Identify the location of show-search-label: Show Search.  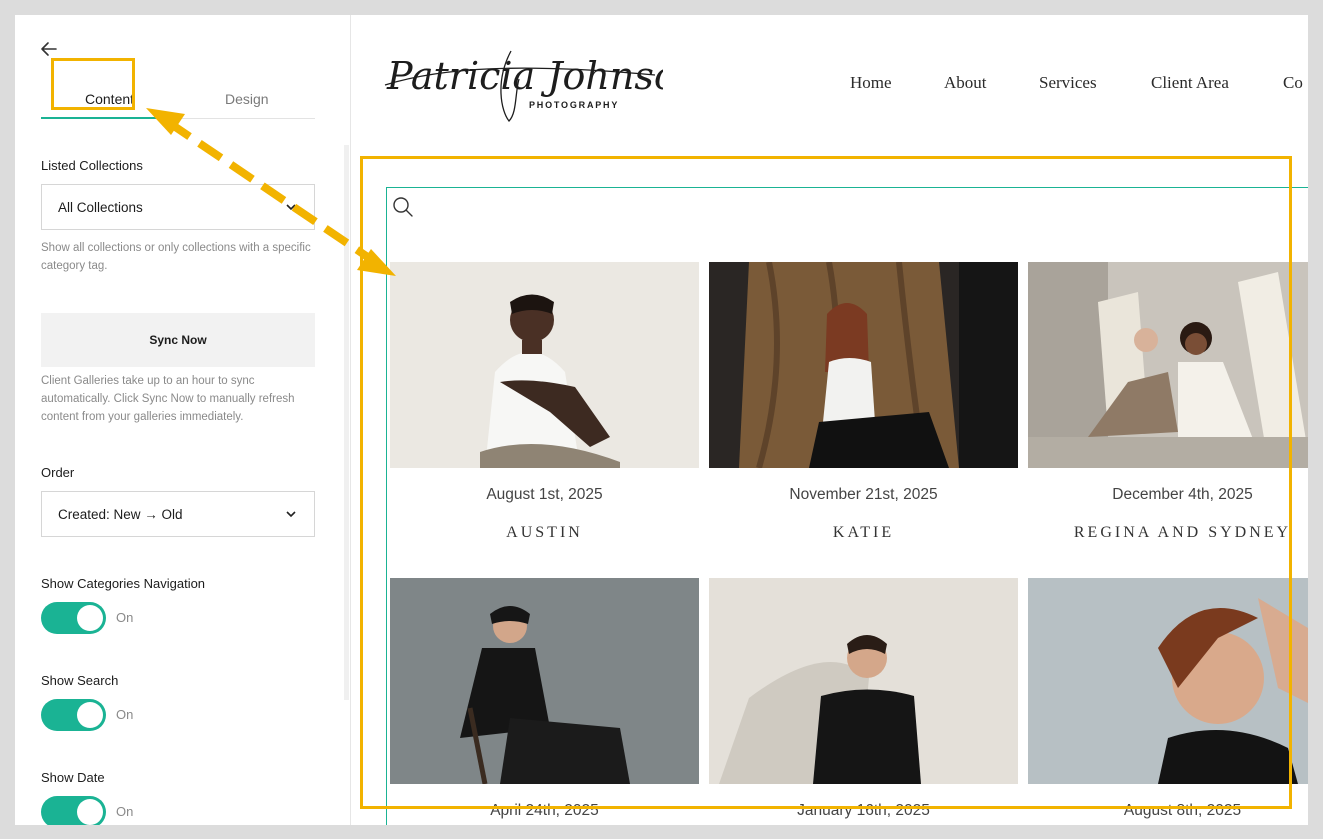
(80, 680).